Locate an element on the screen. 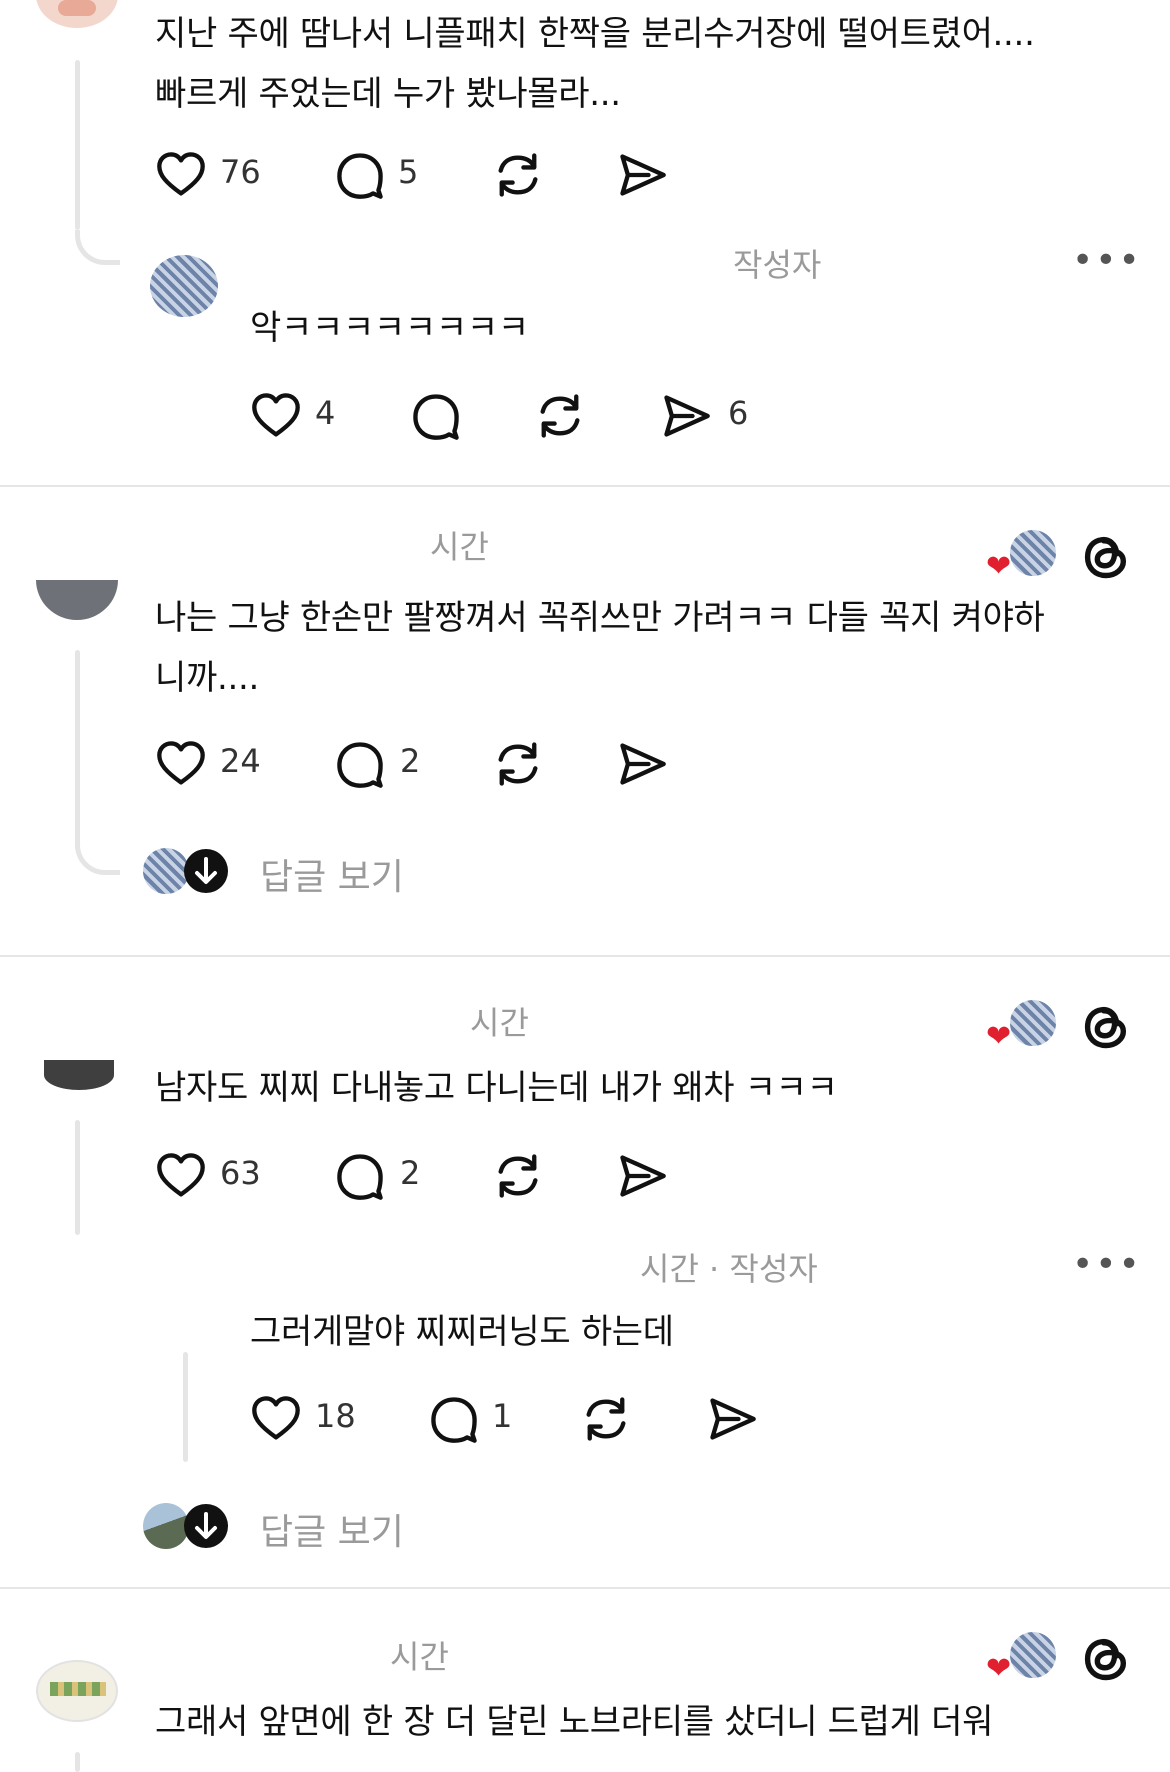  reply-body: 그러게말야 찌찌러닝도 하는데 is located at coordinates (462, 1332).